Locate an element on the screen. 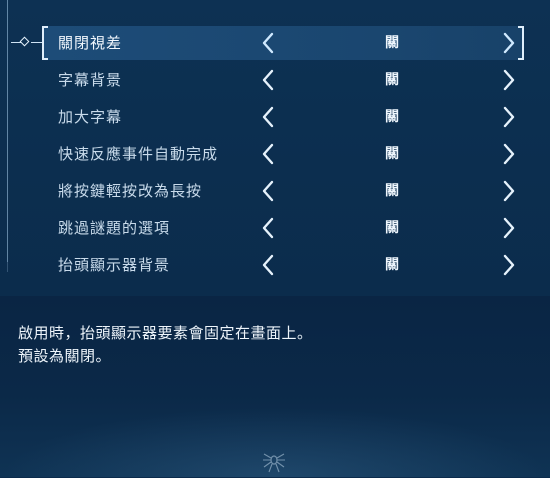  option-row-larger-subtitles: 加大字幕 關 is located at coordinates (283, 117).